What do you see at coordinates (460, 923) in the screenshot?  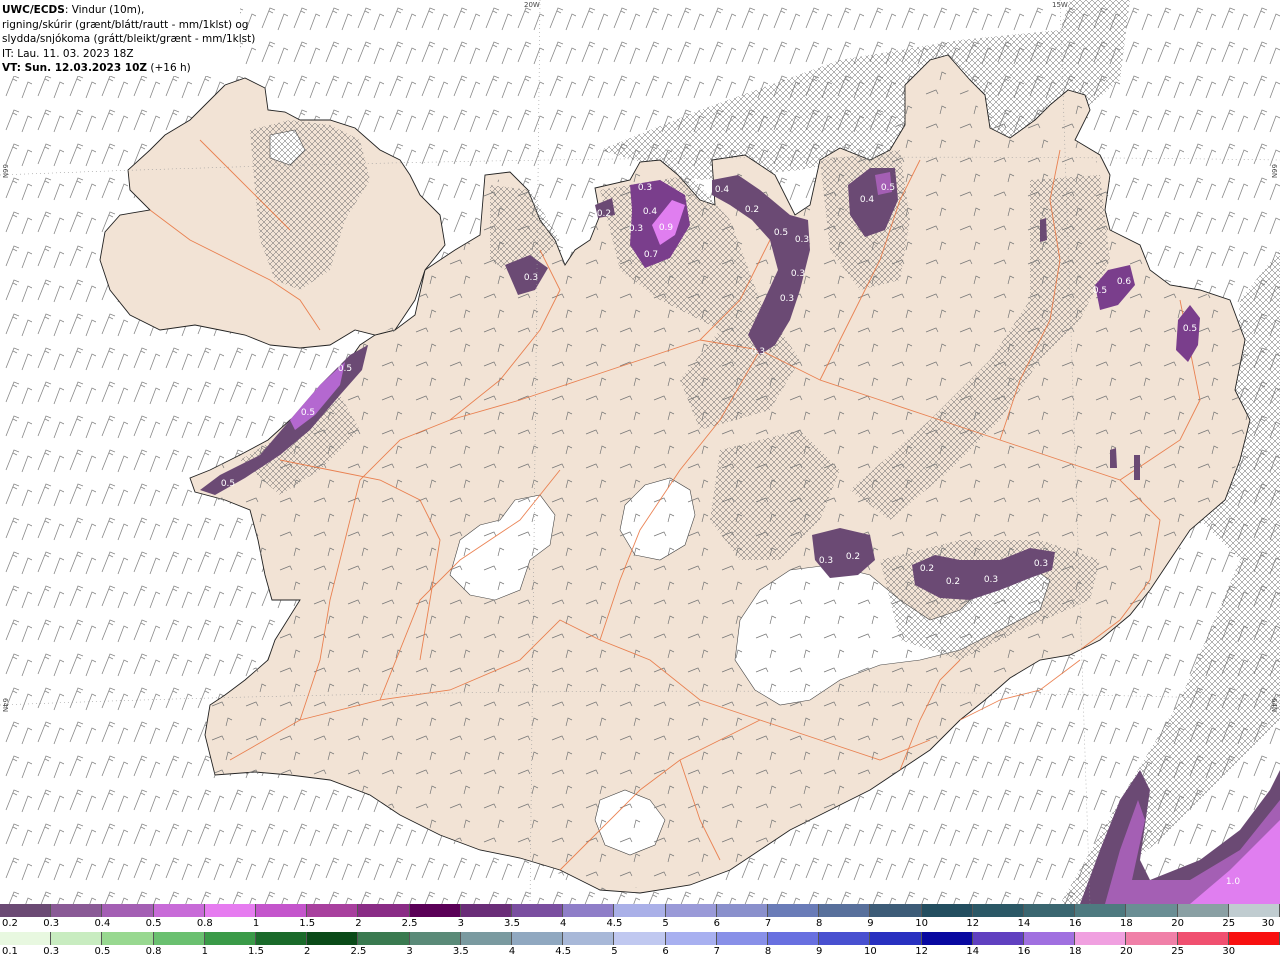 I see `snow-scale-tick: 3` at bounding box center [460, 923].